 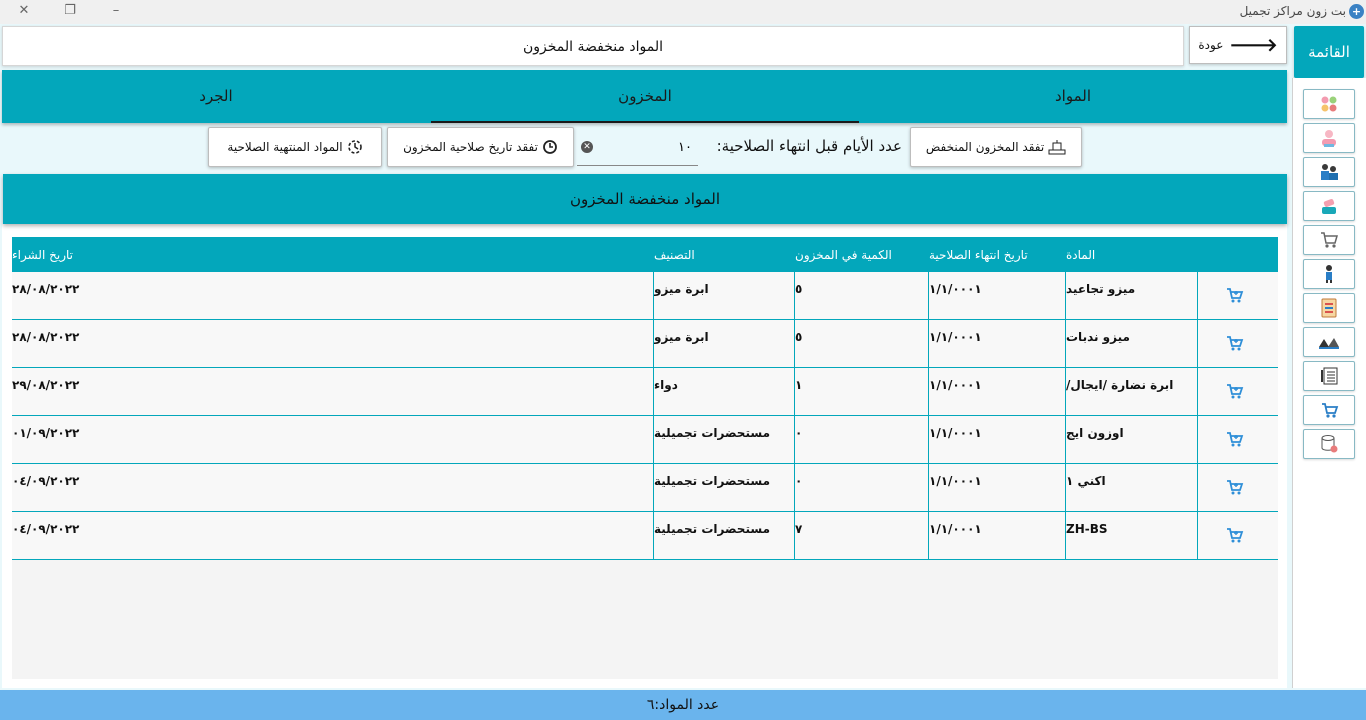 I want to click on app-logo-icon: +, so click(x=1356, y=11).